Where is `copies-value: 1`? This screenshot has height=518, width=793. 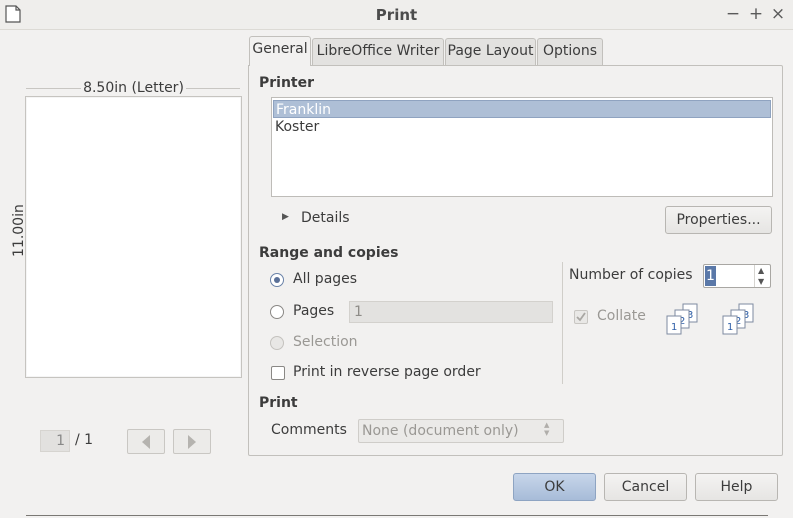 copies-value: 1 is located at coordinates (710, 276).